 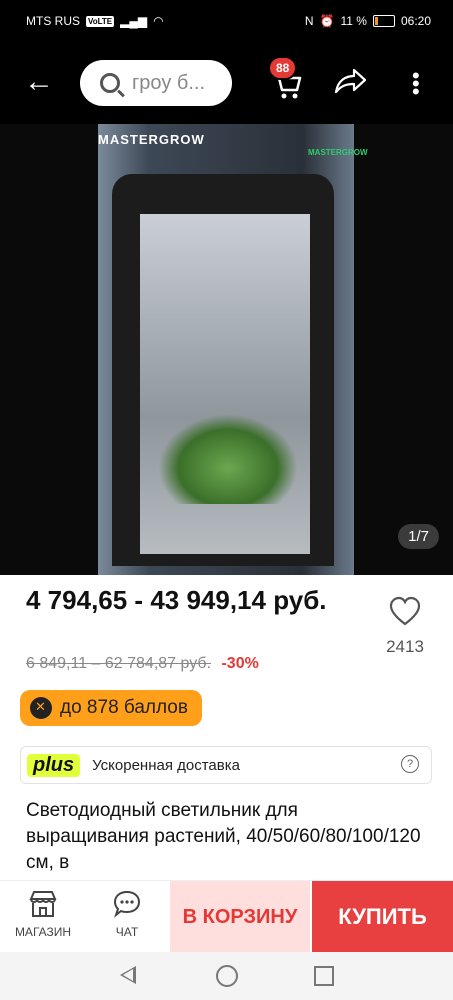 I want to click on battery-percent: 11 %, so click(x=353, y=21).